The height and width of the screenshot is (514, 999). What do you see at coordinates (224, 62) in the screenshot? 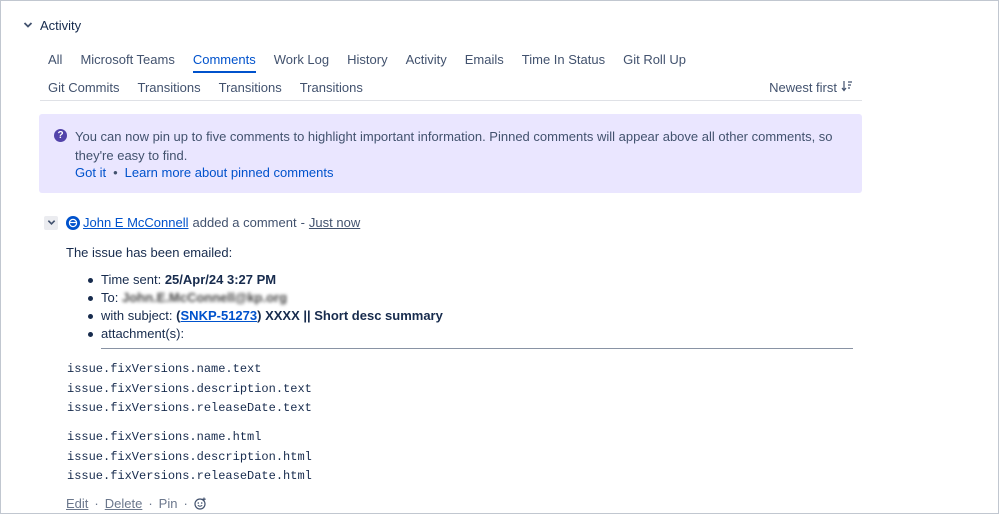
I see `tab-comments: Comments` at bounding box center [224, 62].